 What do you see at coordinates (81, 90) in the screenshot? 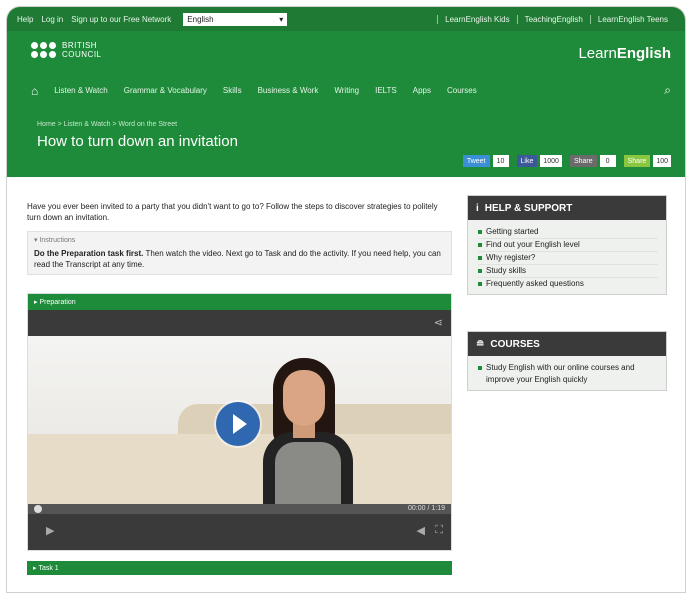
I see `nav-item-listen: Listen & Watch` at bounding box center [81, 90].